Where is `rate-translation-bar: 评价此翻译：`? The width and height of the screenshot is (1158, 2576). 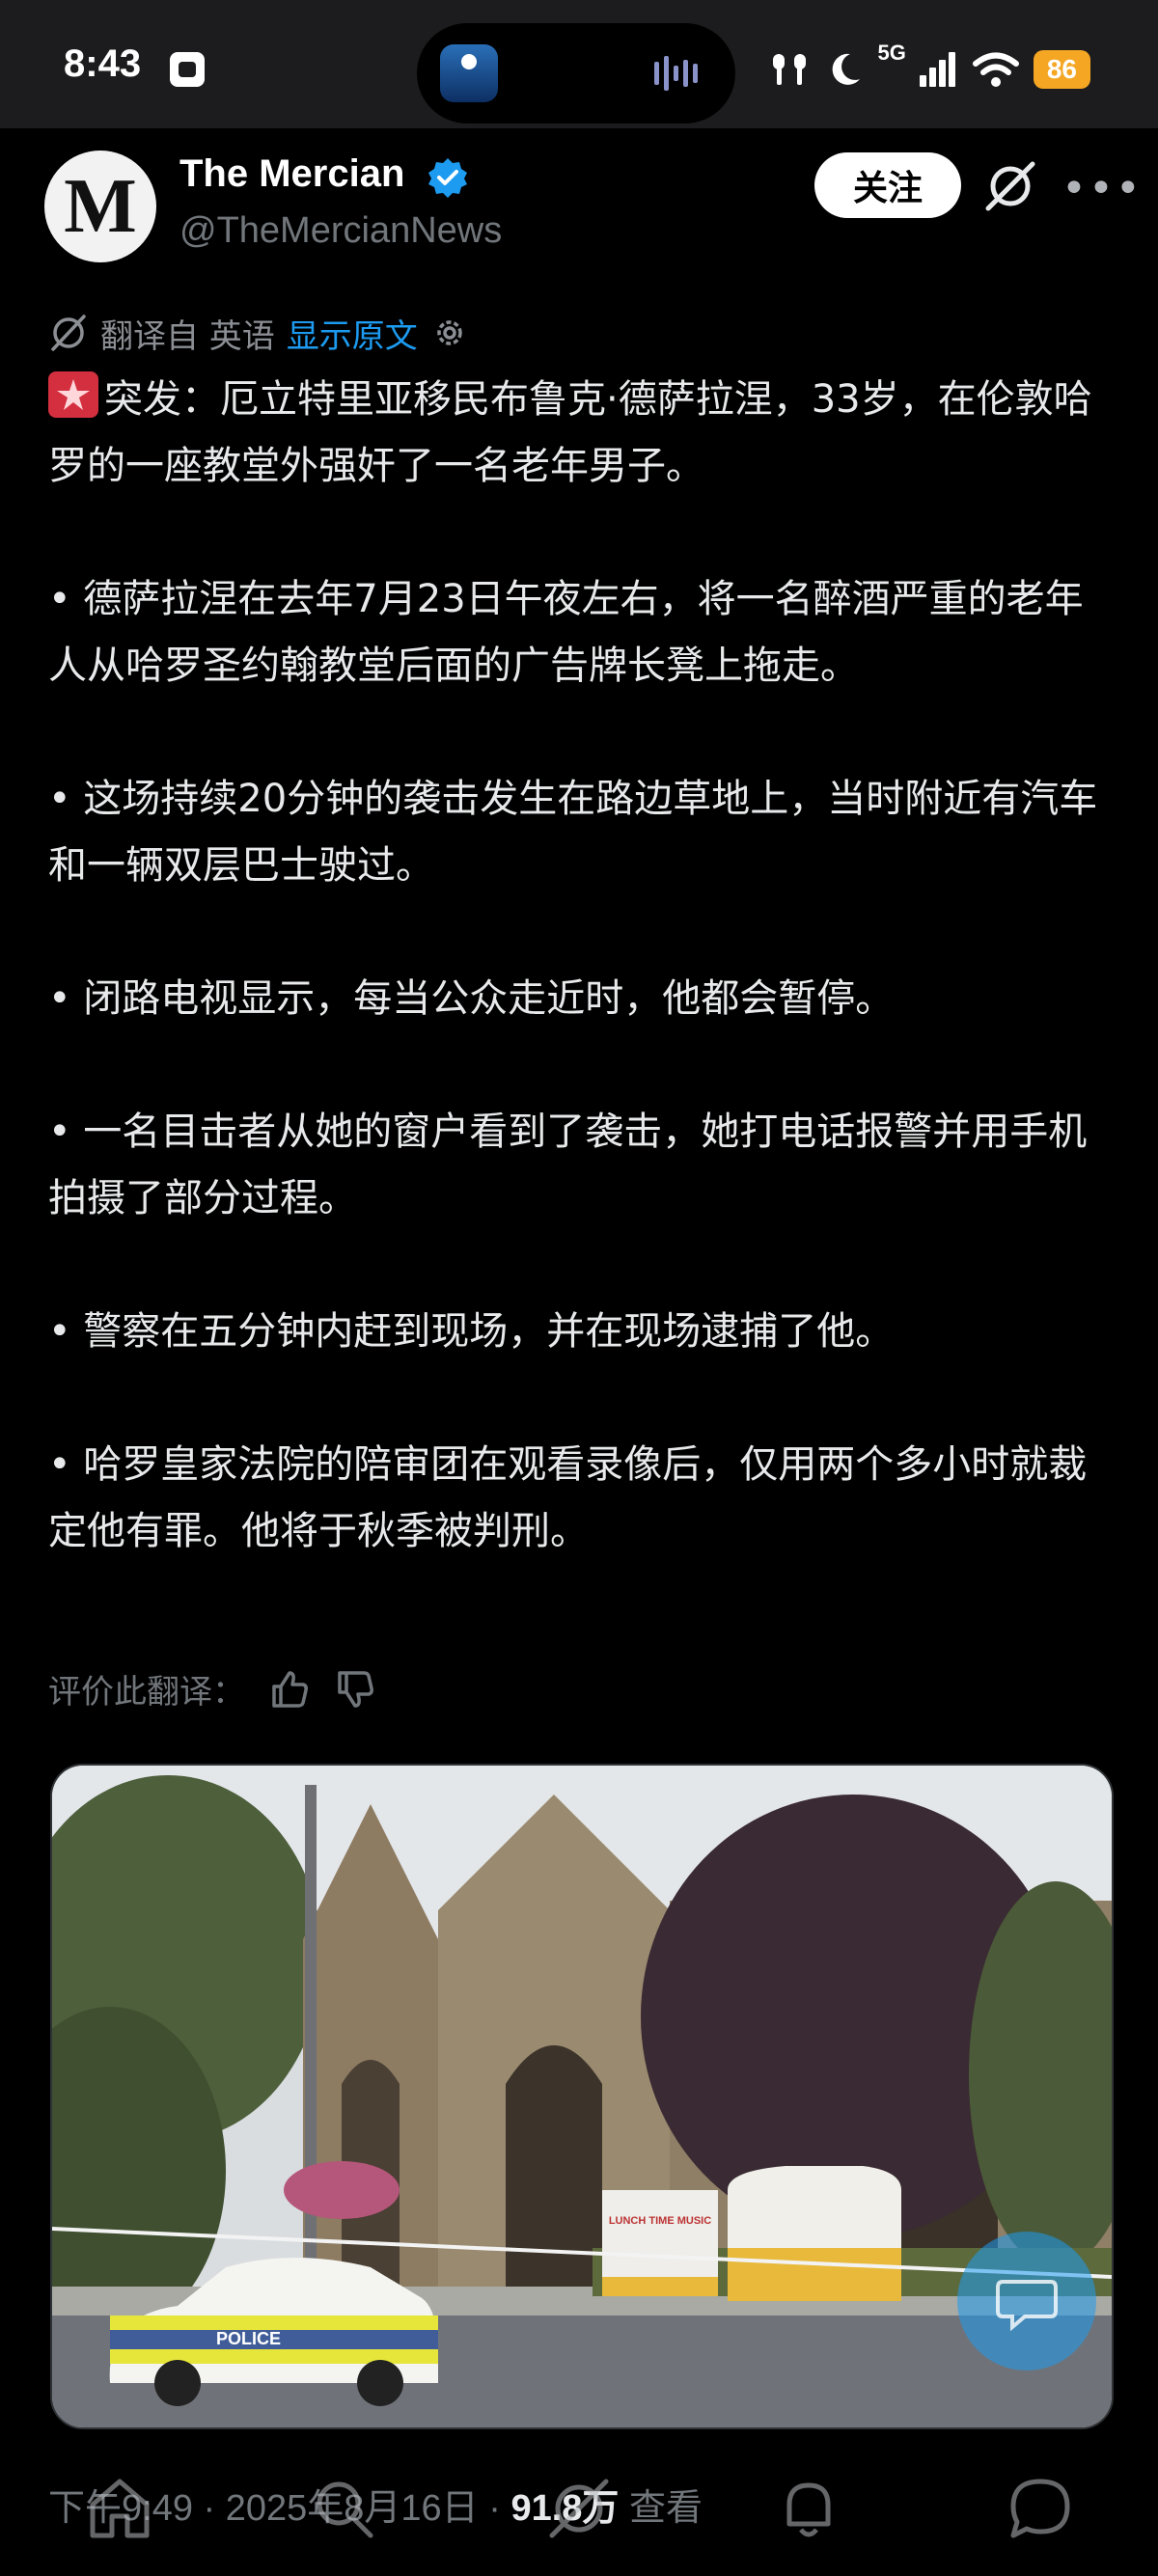 rate-translation-bar: 评价此翻译： is located at coordinates (212, 1689).